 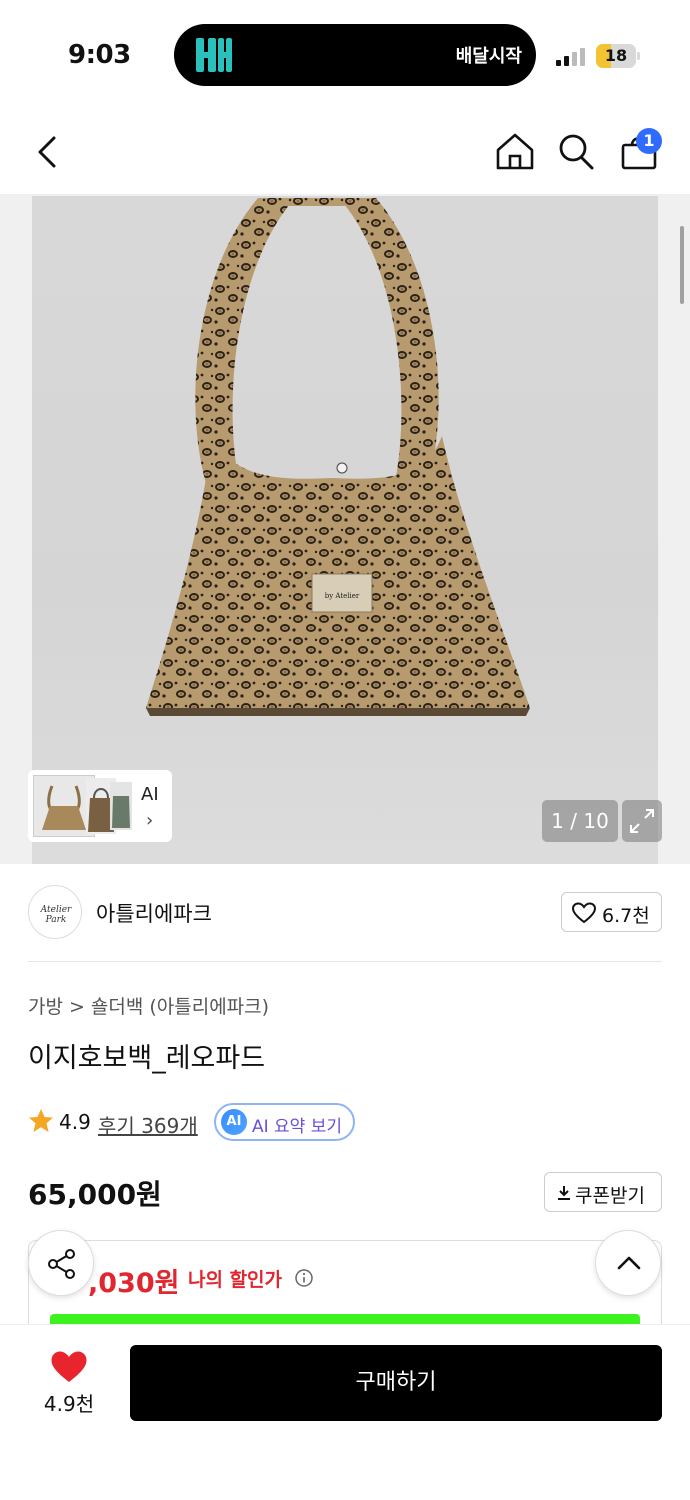 What do you see at coordinates (214, 55) in the screenshot?
I see `baemin-logo-icon` at bounding box center [214, 55].